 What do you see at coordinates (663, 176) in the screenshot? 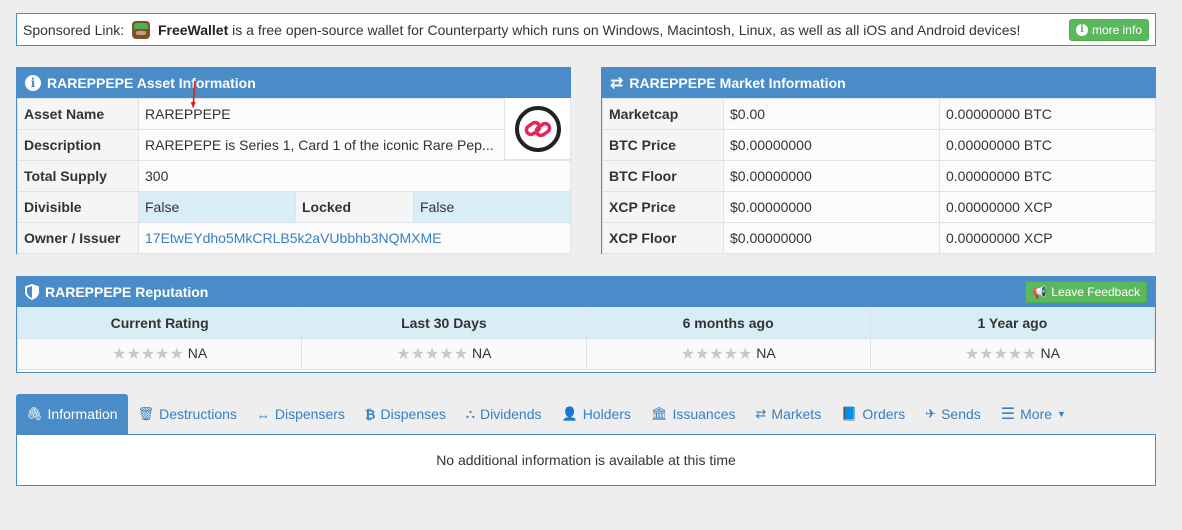
I see `btc-floor-label: BTC Floor` at bounding box center [663, 176].